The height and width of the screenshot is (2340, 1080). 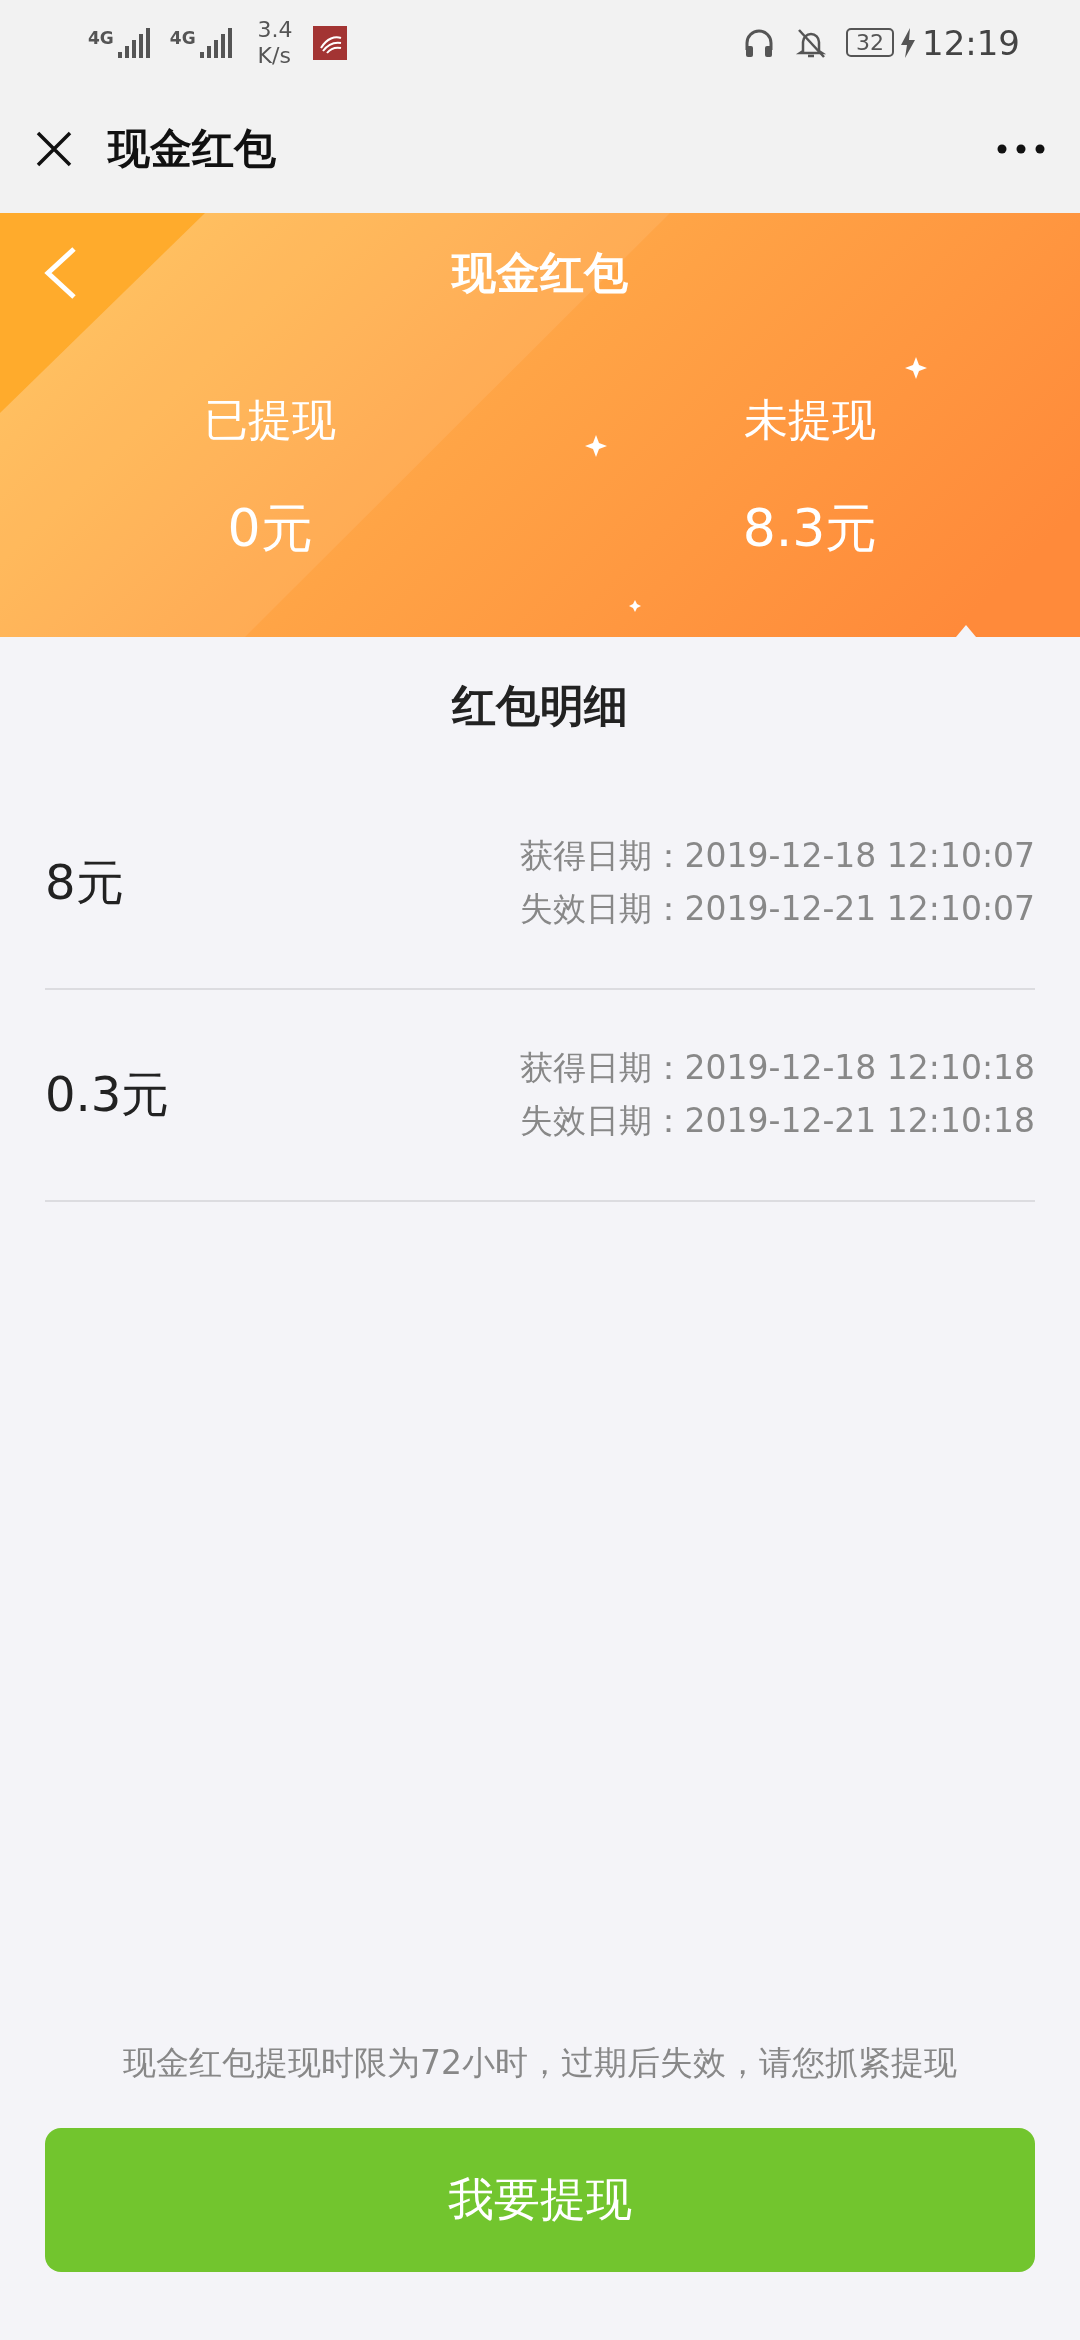 What do you see at coordinates (270, 528) in the screenshot?
I see `stat-value: 0元` at bounding box center [270, 528].